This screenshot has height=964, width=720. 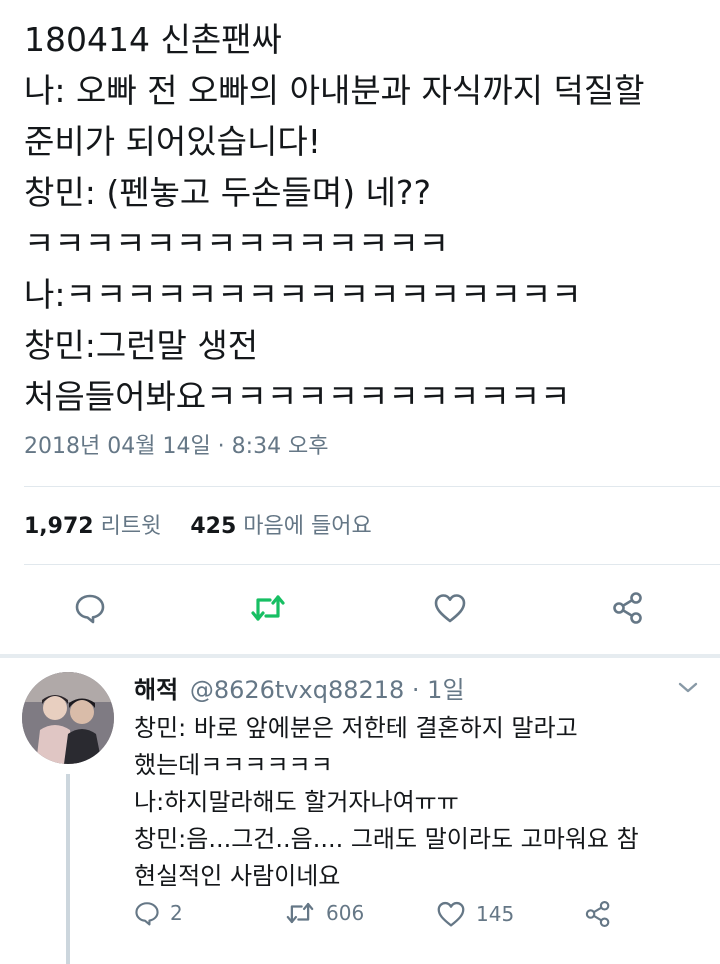 I want to click on reply-count: 2, so click(x=176, y=913).